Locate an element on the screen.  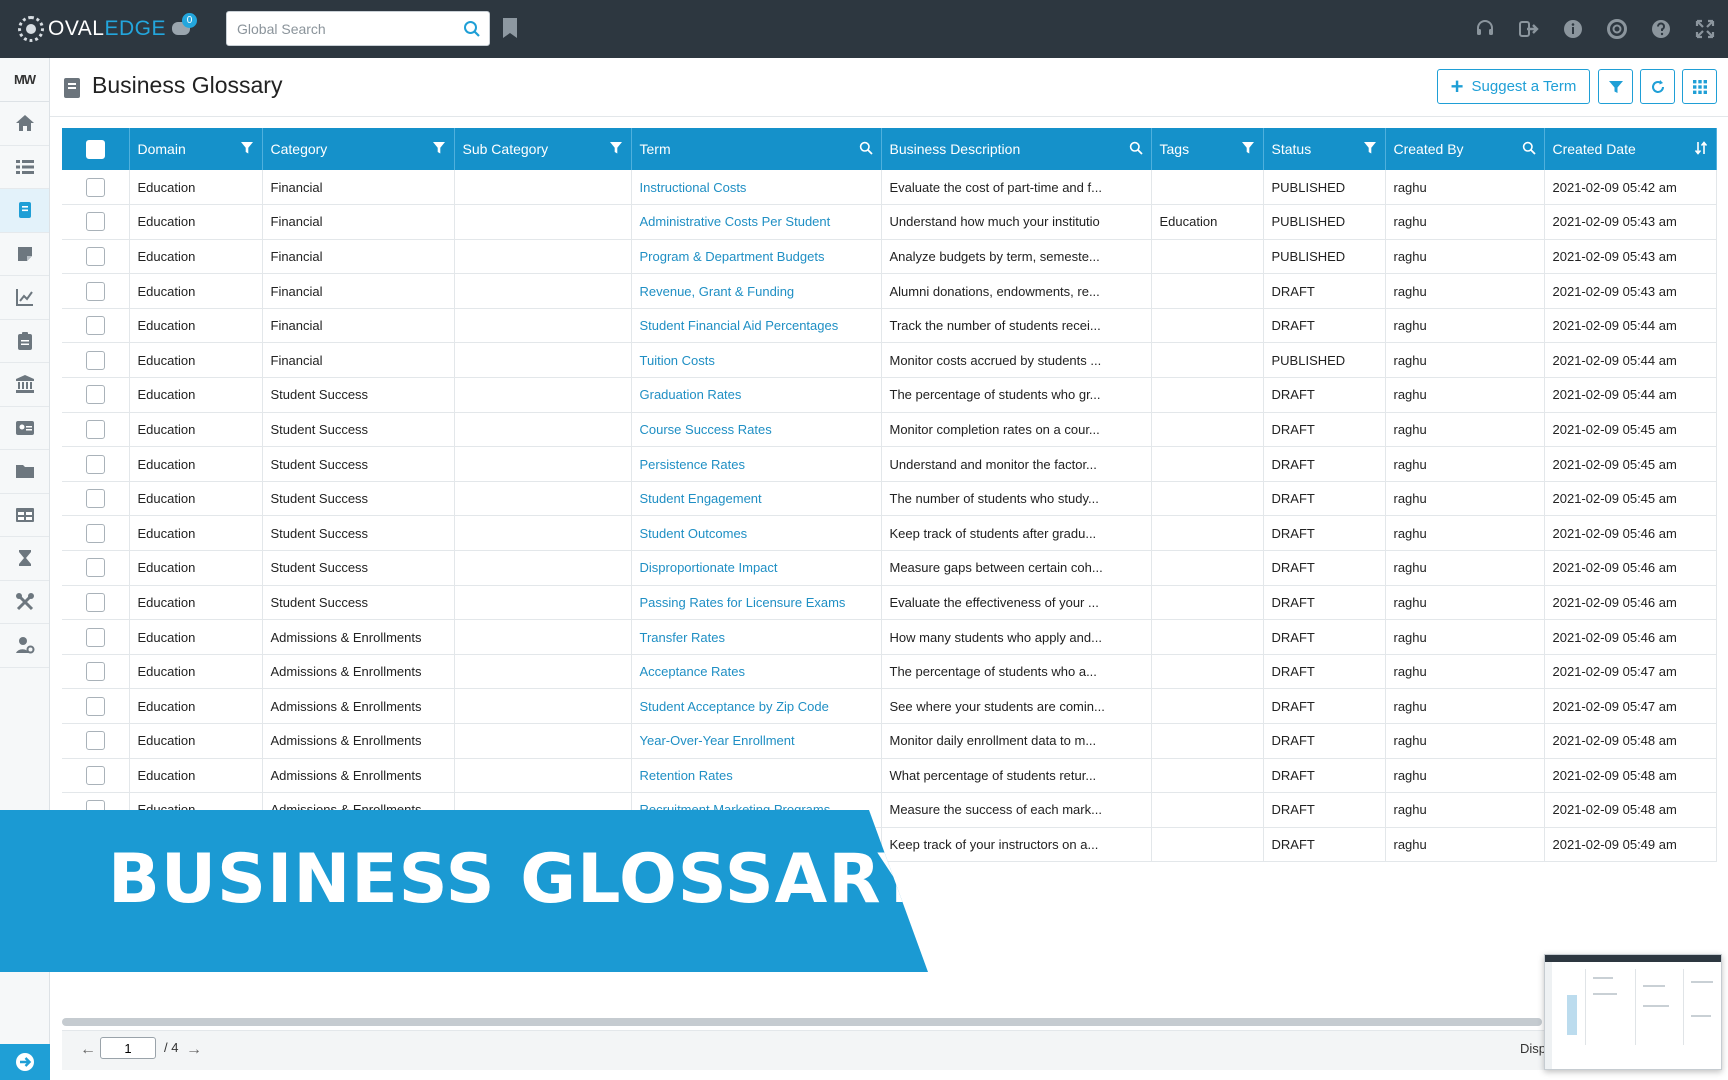
column-header-term: Term is located at coordinates (756, 149).